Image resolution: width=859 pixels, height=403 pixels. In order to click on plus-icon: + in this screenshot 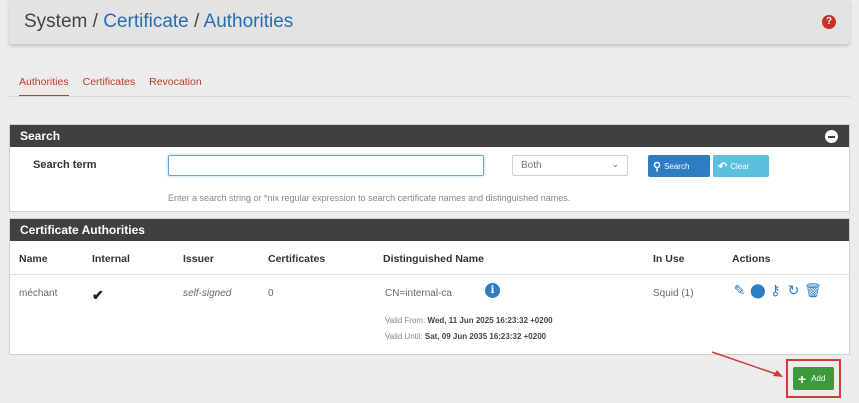, I will do `click(802, 378)`.